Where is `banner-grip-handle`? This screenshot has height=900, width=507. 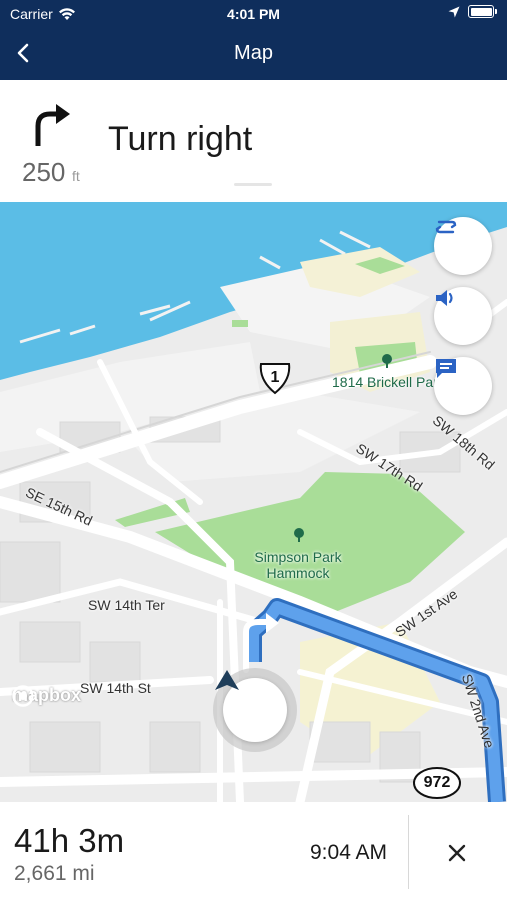 banner-grip-handle is located at coordinates (253, 184).